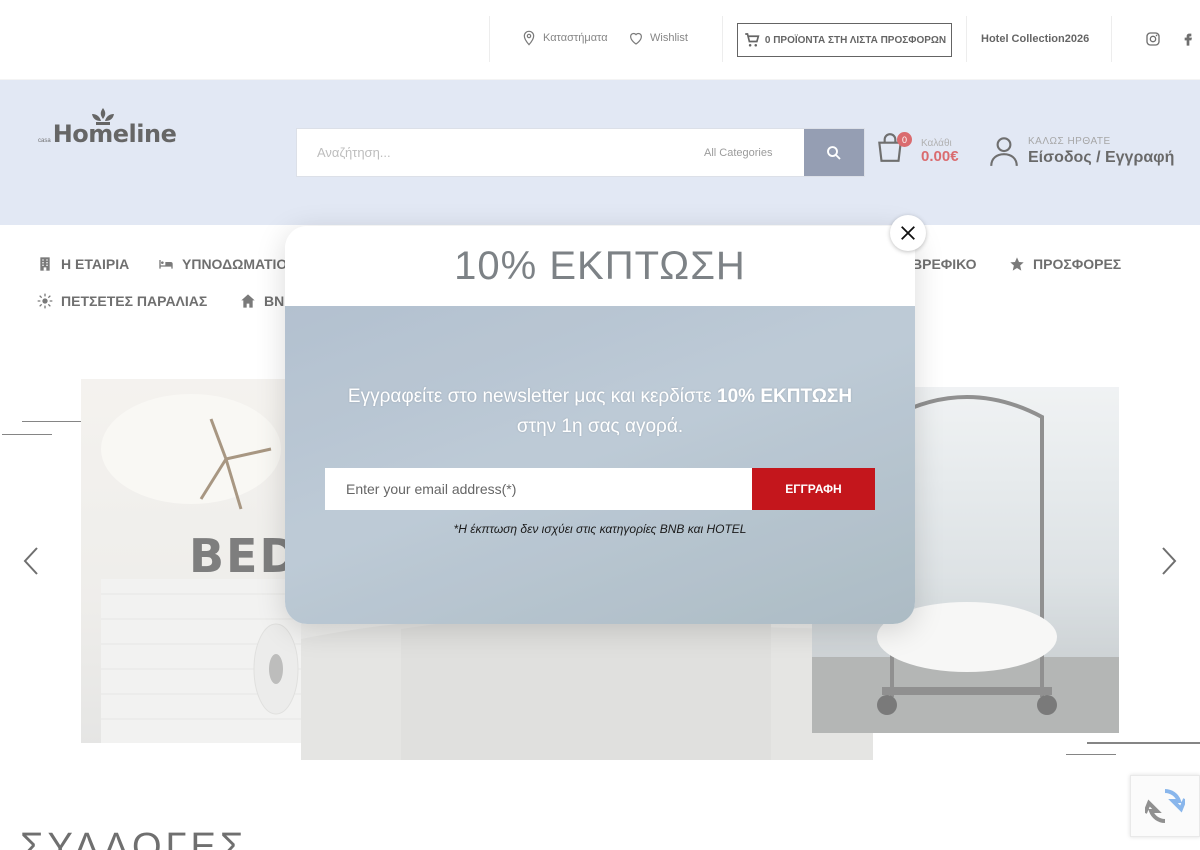 The width and height of the screenshot is (1200, 850). I want to click on modal-close-button, so click(908, 233).